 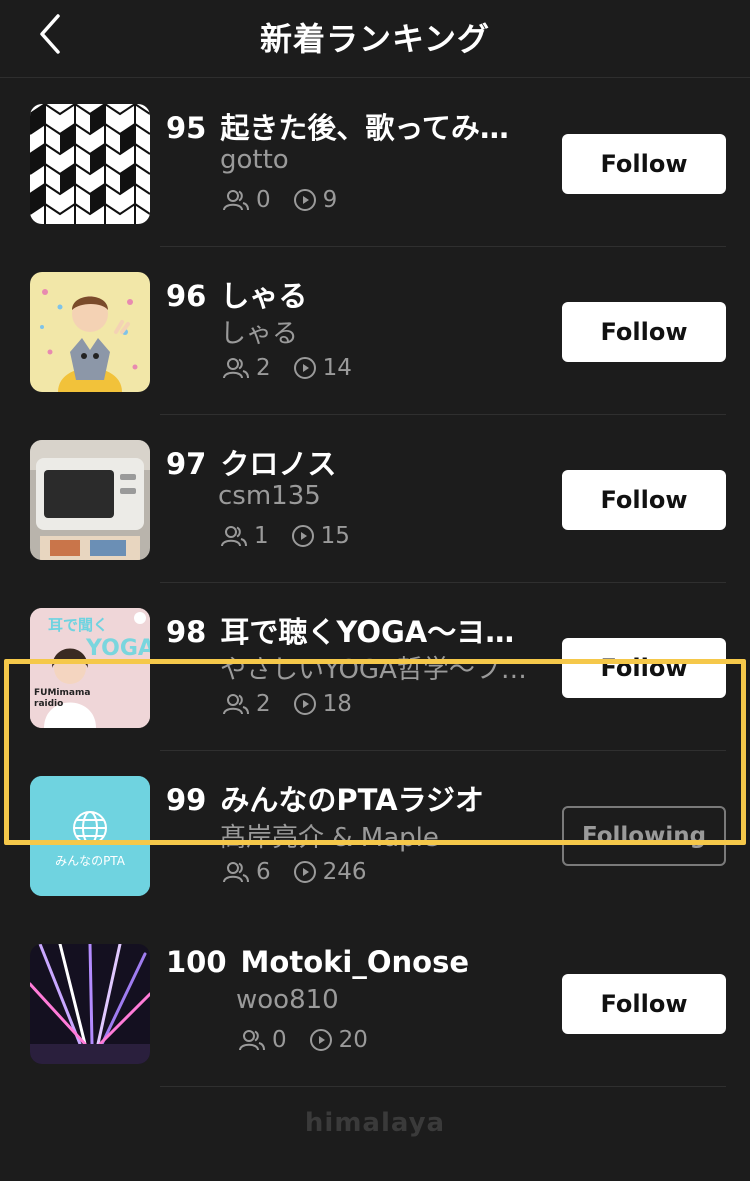 I want to click on podcast-title: しゃる, so click(x=264, y=296).